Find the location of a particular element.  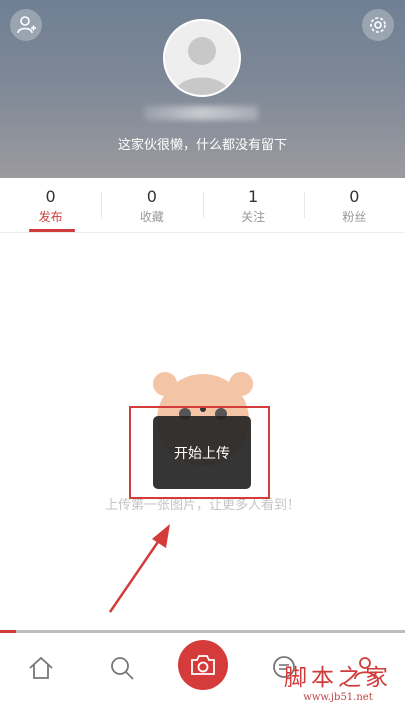

stat-label: 粉丝 is located at coordinates (354, 217).